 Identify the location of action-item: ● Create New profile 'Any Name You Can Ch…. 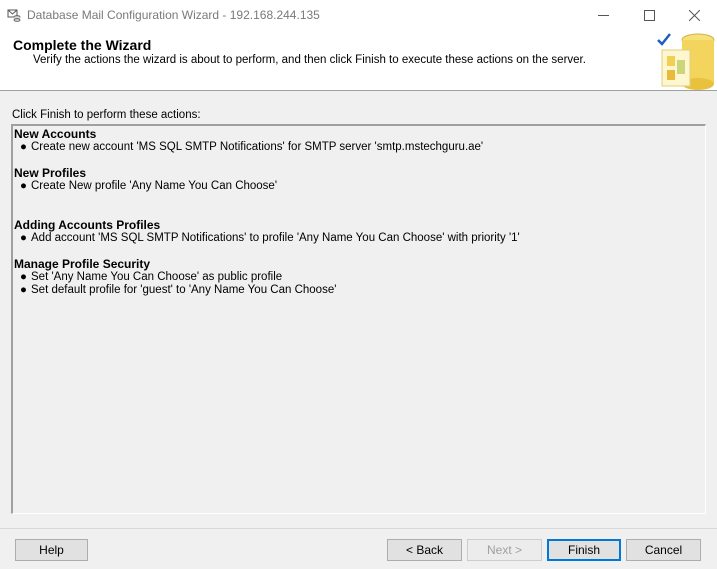
(149, 186).